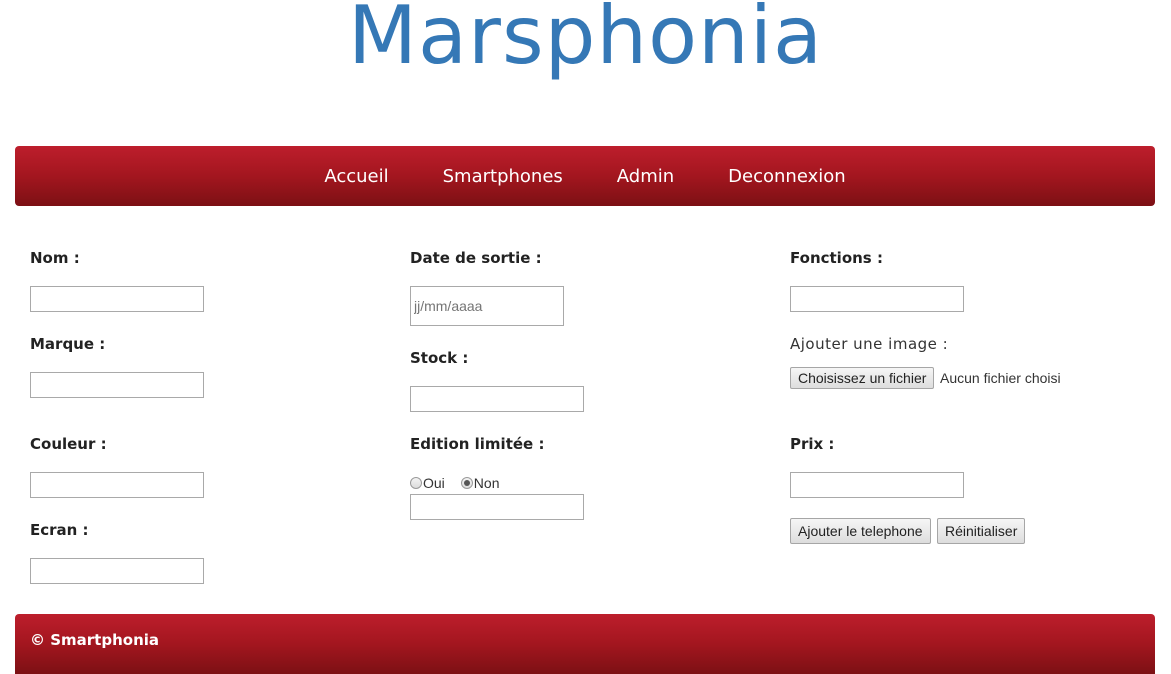  What do you see at coordinates (877, 485) in the screenshot?
I see `prix-input` at bounding box center [877, 485].